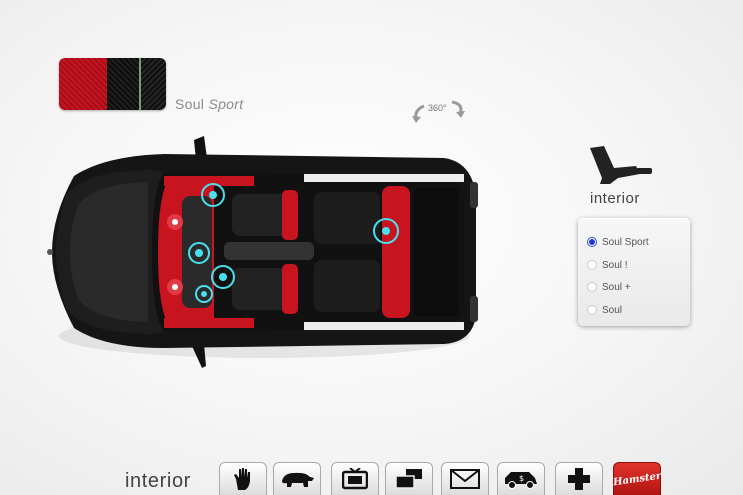 Image resolution: width=743 pixels, height=495 pixels. What do you see at coordinates (386, 231) in the screenshot?
I see `hotspot-rear-seat` at bounding box center [386, 231].